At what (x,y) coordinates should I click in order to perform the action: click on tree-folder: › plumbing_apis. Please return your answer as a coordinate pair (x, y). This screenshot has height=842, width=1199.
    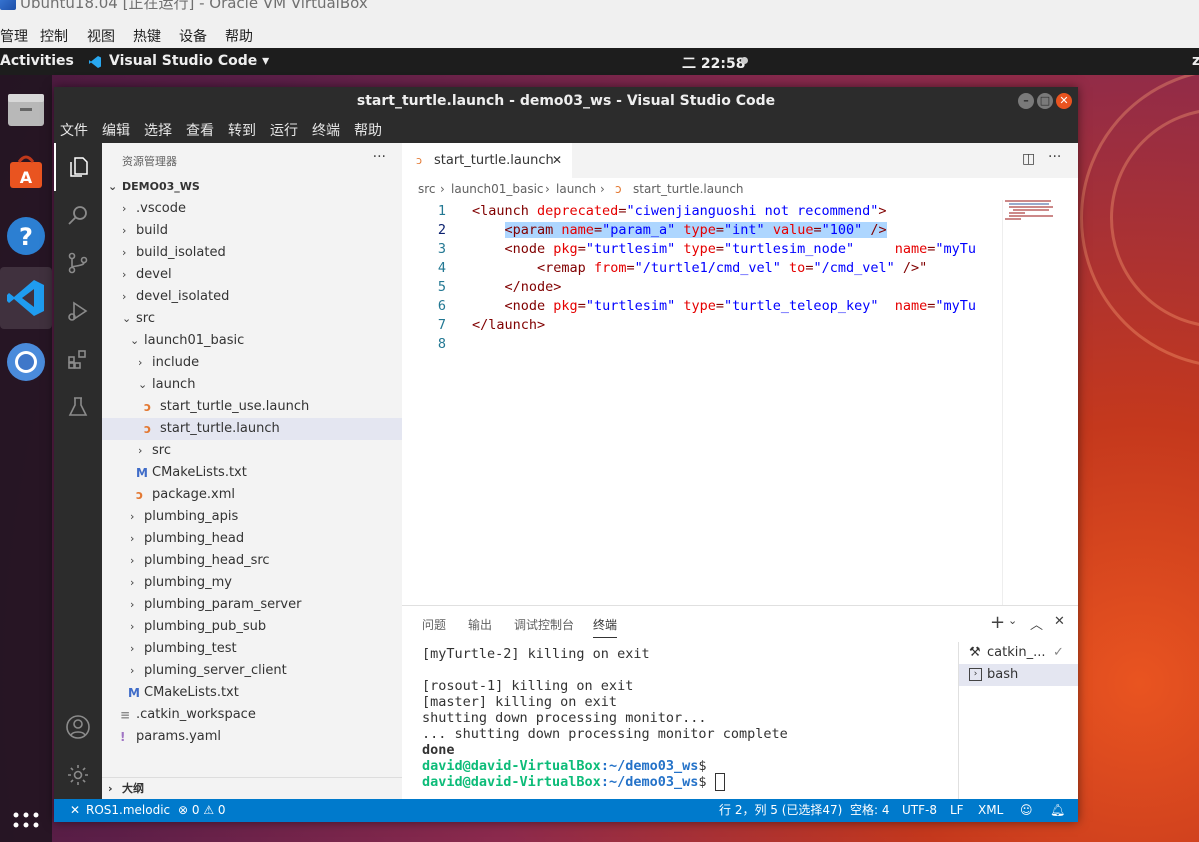
    Looking at the image, I should click on (252, 517).